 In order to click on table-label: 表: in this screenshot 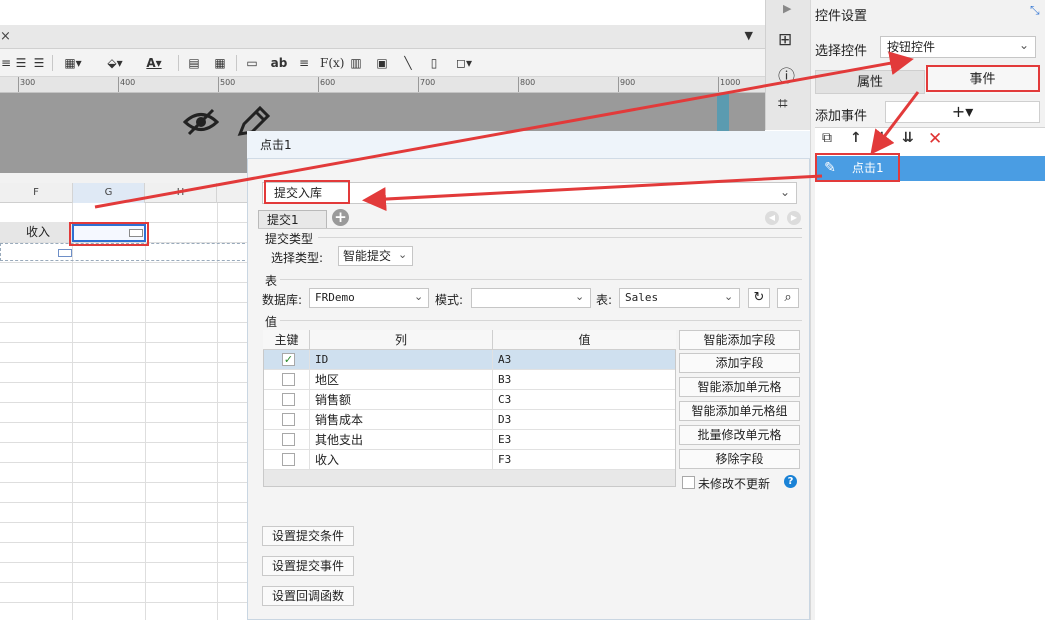, I will do `click(604, 300)`.